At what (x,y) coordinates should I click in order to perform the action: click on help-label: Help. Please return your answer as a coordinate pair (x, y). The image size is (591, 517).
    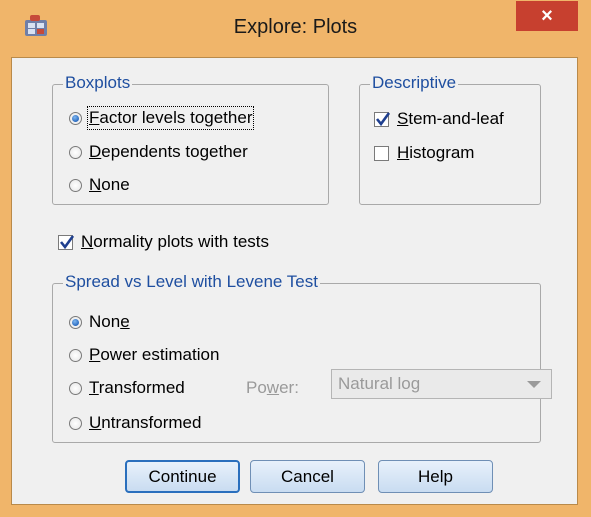
    Looking at the image, I should click on (435, 476).